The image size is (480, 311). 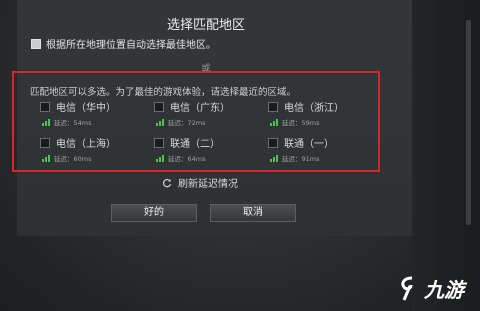 I want to click on watermark-text: 九游, so click(x=444, y=290).